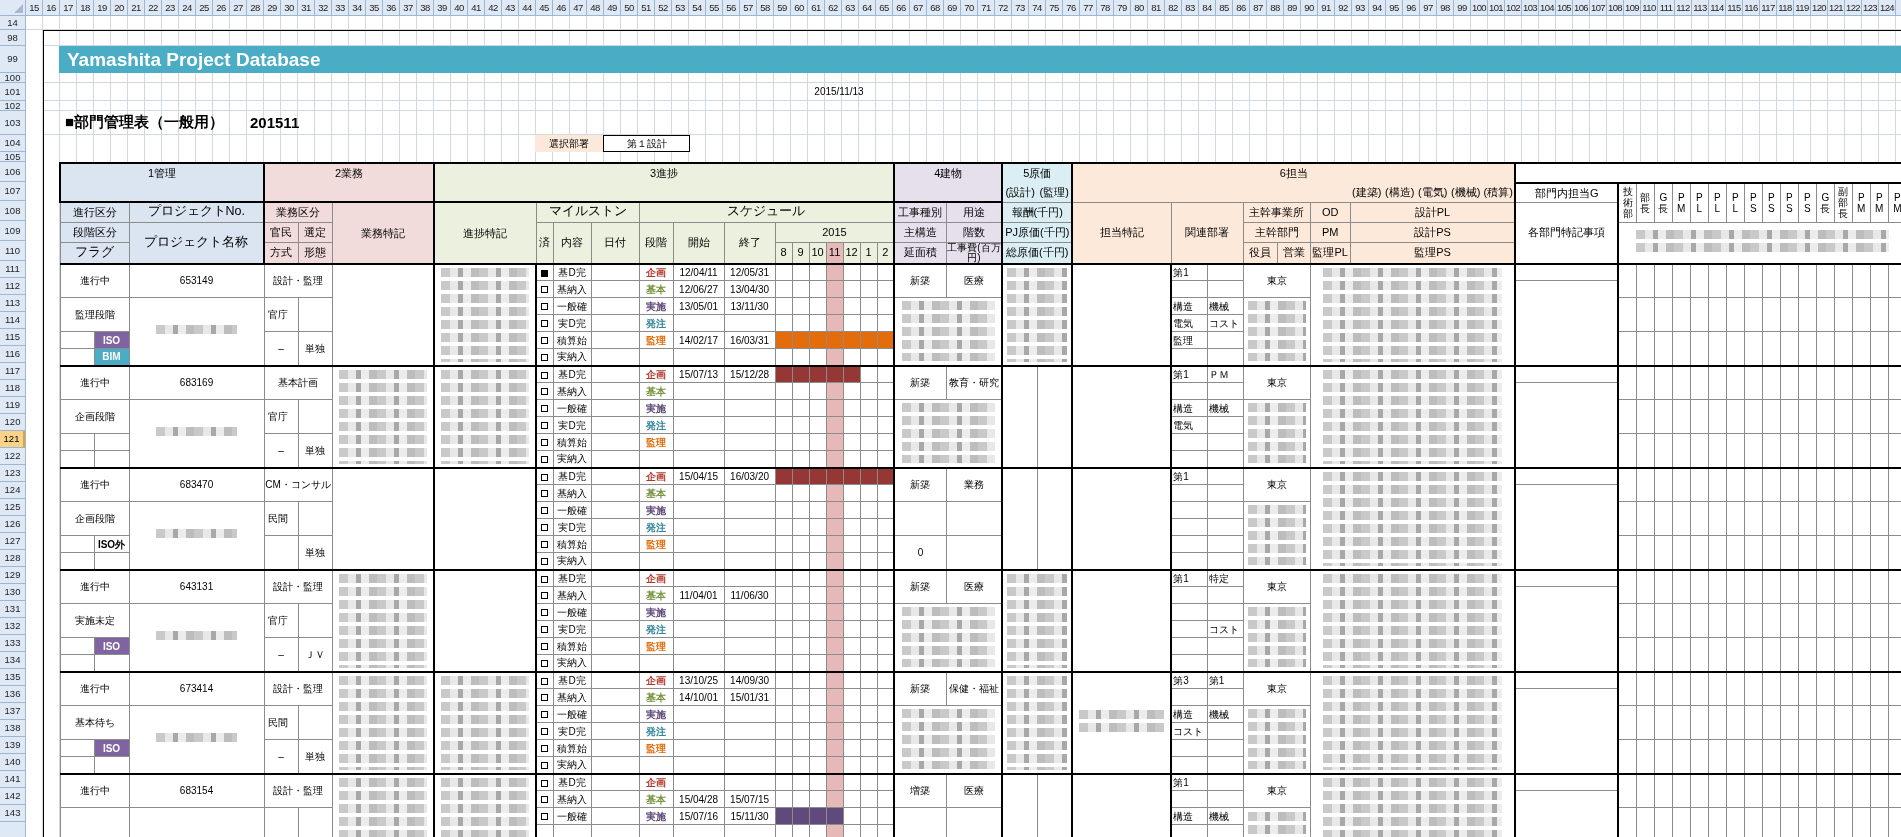 This screenshot has height=837, width=1901. I want to click on column-number: 71, so click(986, 7).